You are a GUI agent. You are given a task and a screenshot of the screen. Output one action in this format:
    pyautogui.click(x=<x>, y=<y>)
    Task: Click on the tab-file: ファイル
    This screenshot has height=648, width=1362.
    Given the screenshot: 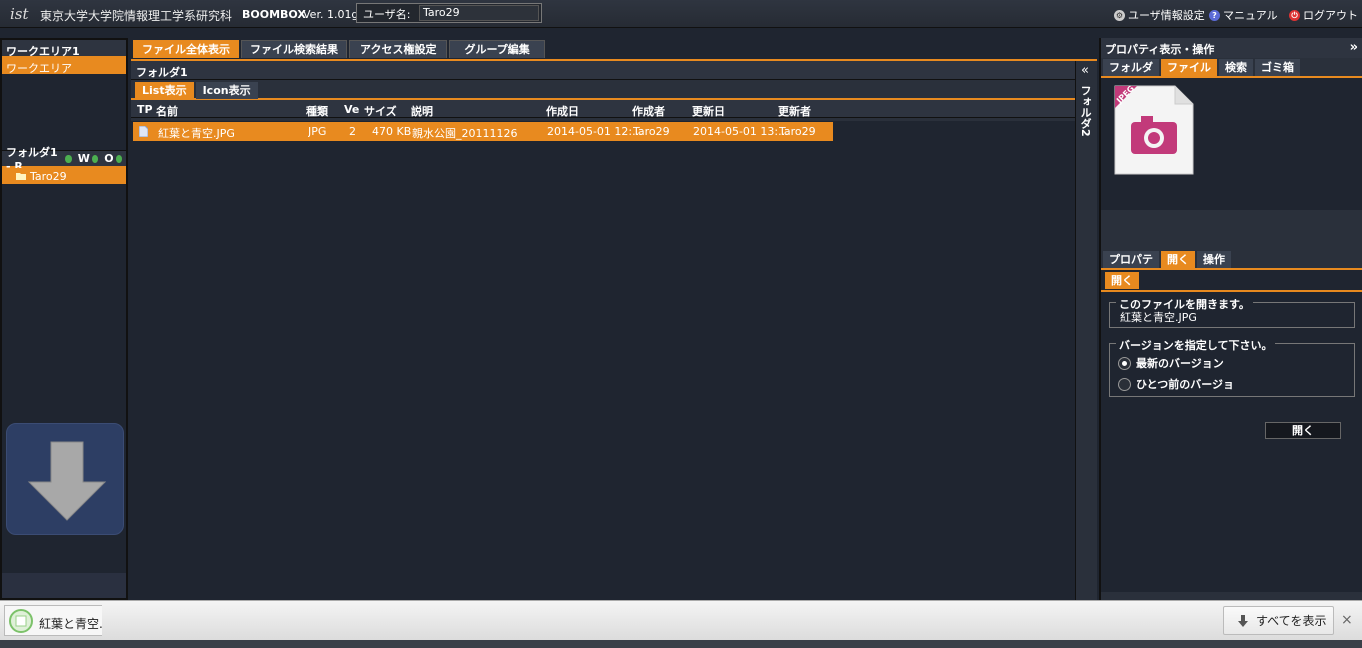 What is the action you would take?
    pyautogui.click(x=1189, y=67)
    